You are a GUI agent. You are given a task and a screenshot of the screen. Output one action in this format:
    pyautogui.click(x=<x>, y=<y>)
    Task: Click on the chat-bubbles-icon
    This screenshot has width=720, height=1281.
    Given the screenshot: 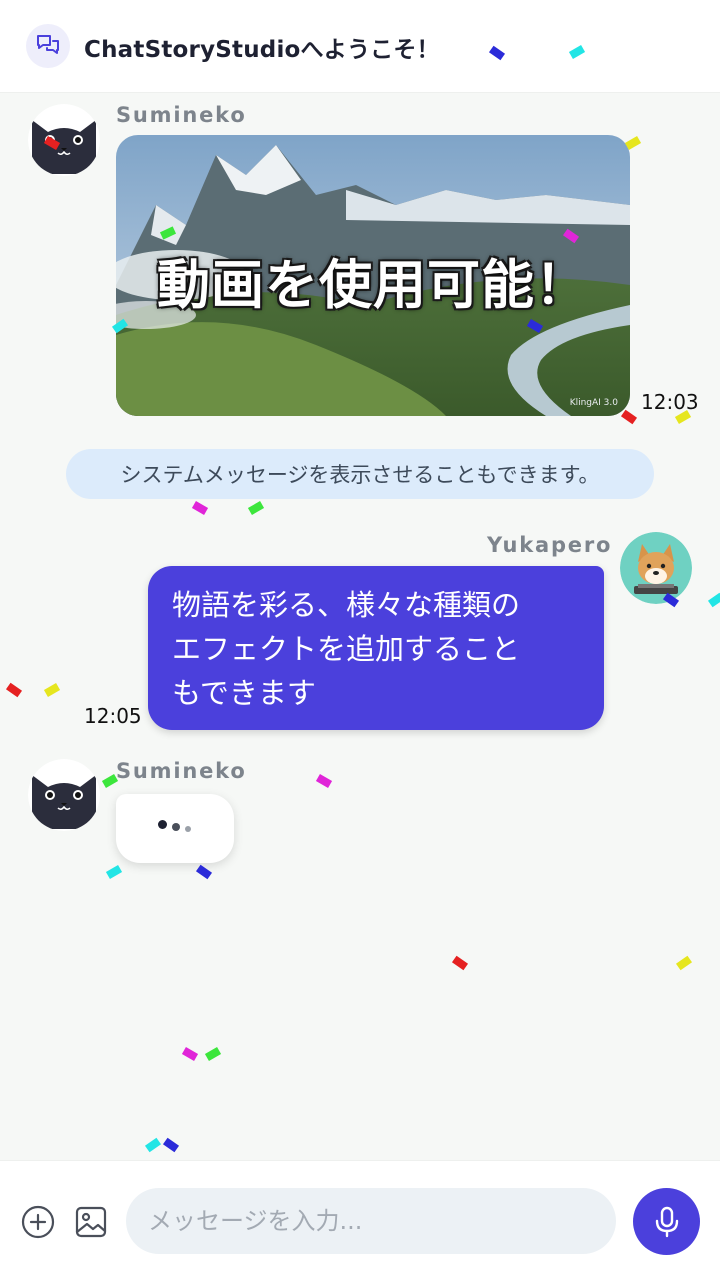 What is the action you would take?
    pyautogui.click(x=48, y=46)
    